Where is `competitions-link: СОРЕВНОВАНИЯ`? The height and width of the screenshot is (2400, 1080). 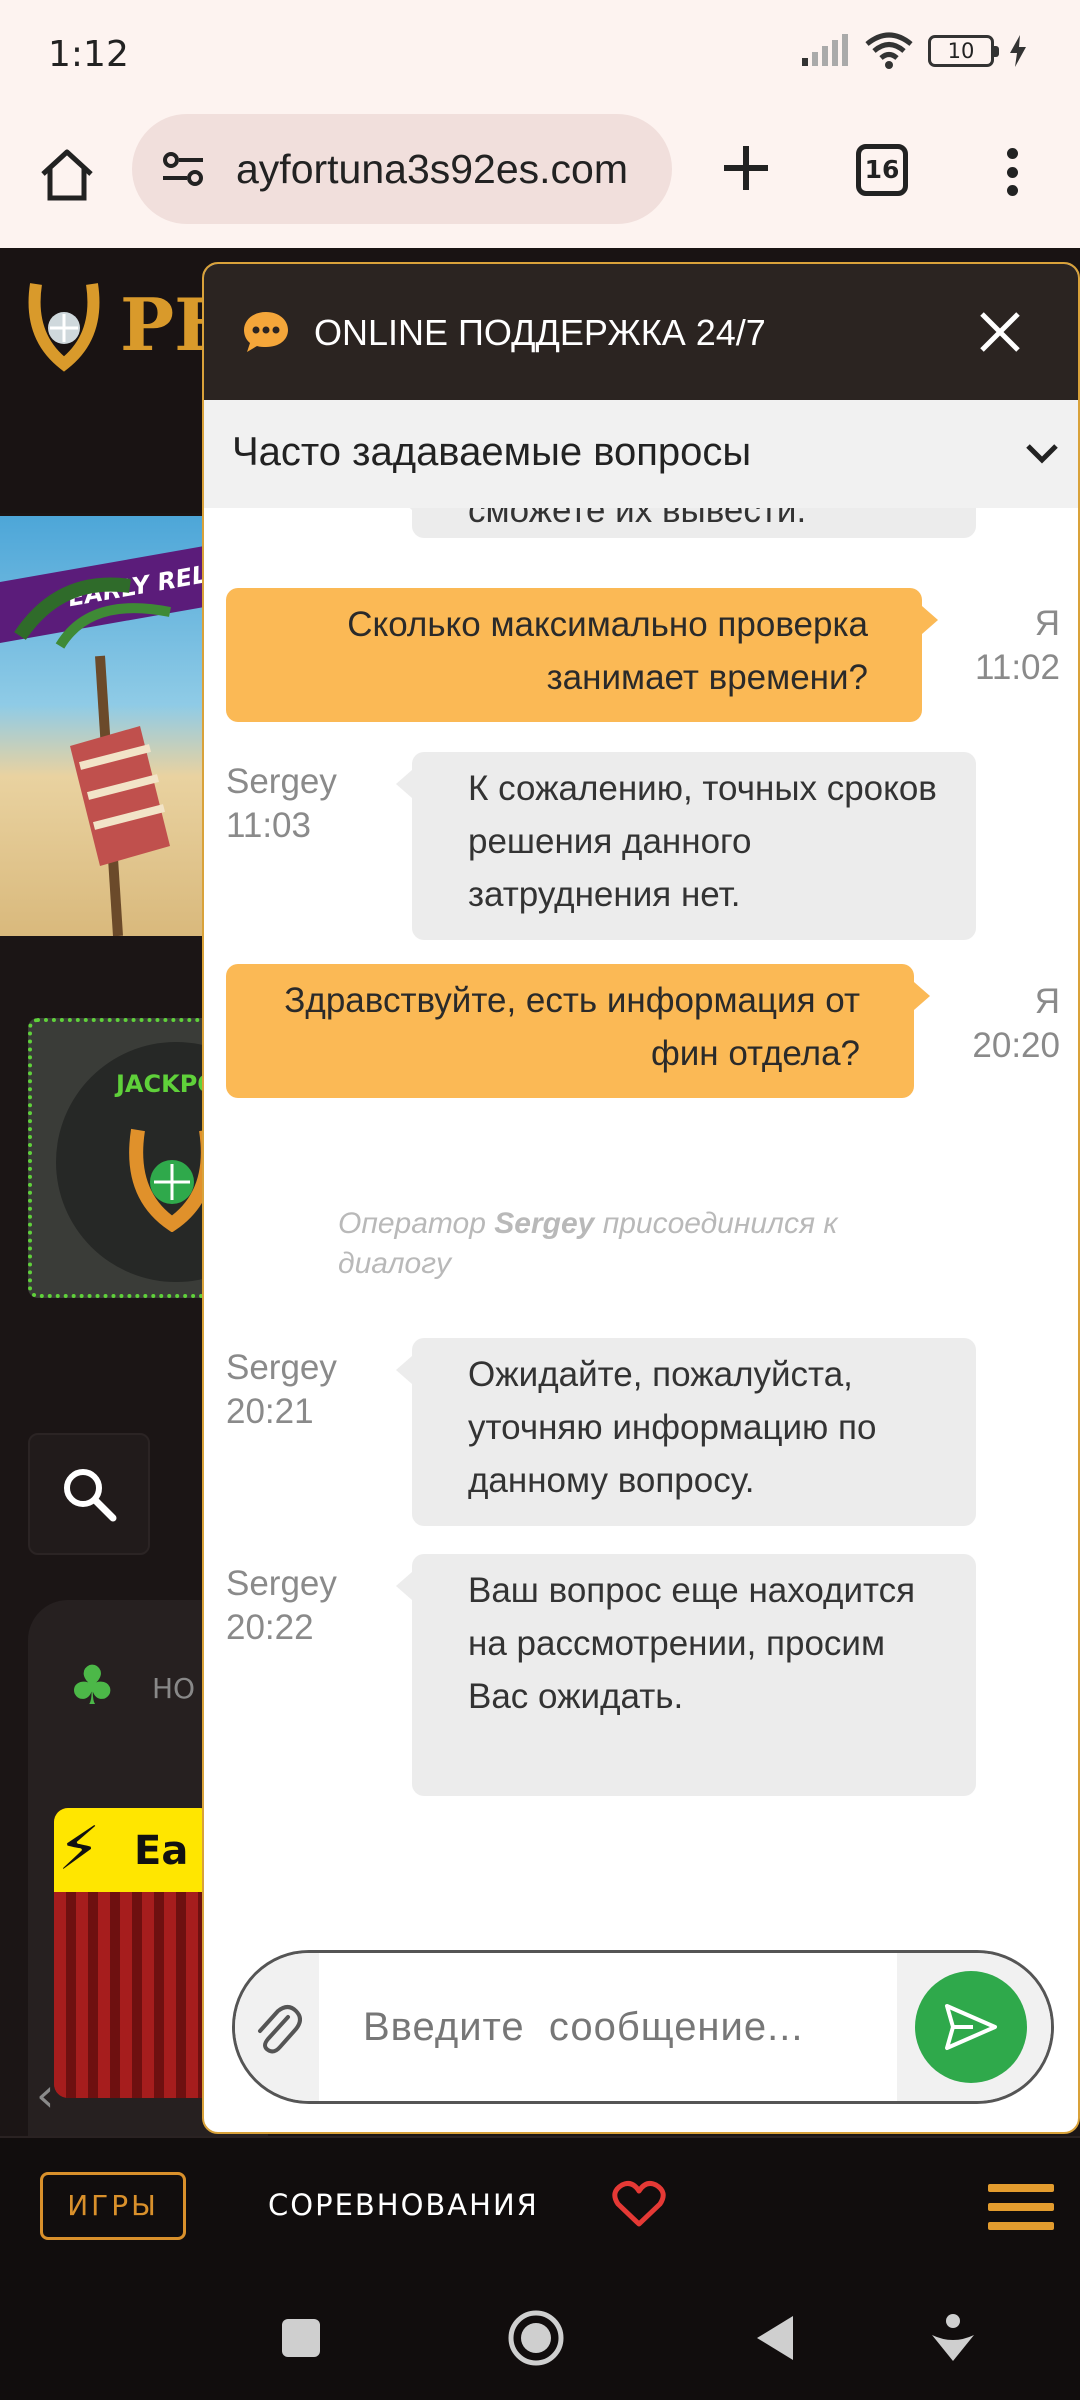 competitions-link: СОРЕВНОВАНИЯ is located at coordinates (403, 2205).